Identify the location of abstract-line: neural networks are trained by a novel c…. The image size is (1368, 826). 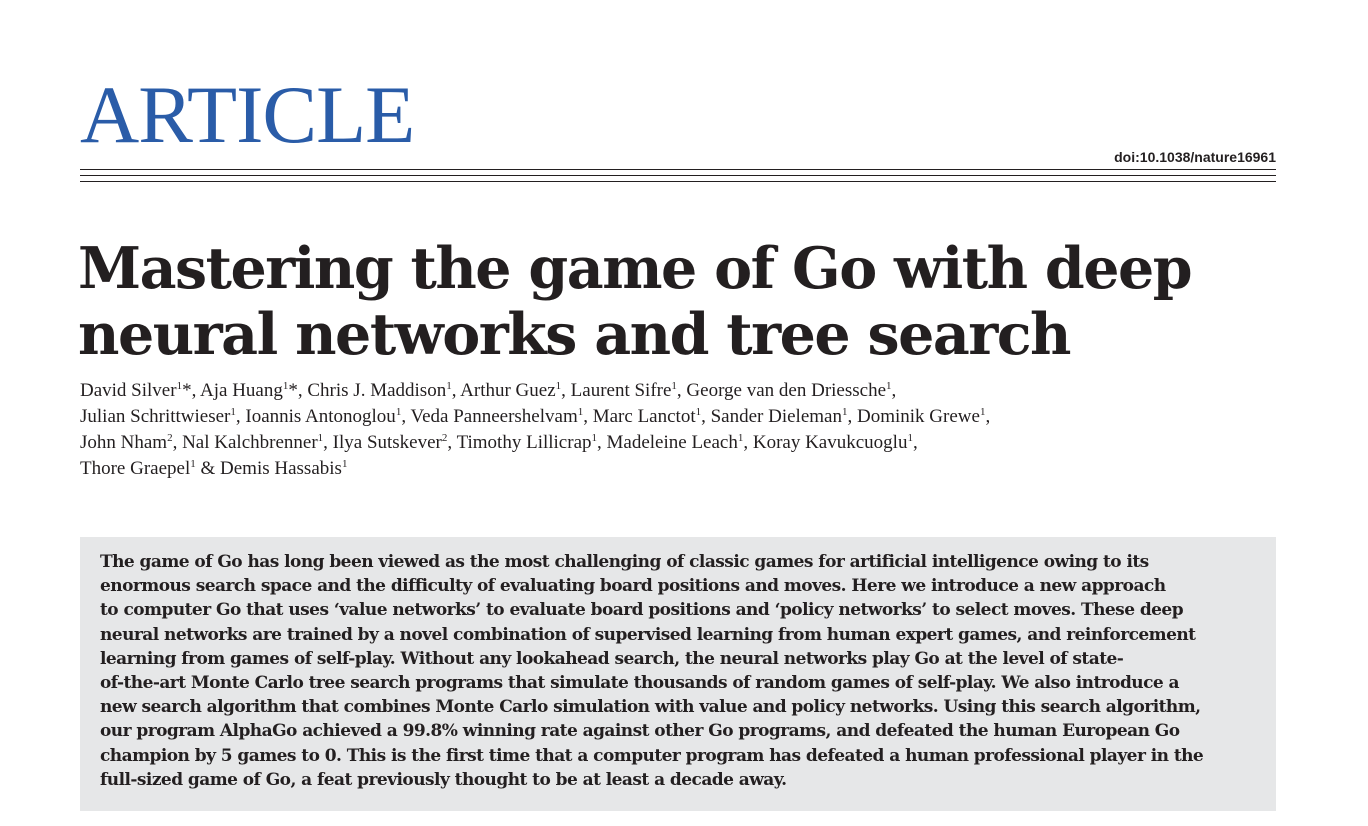
(648, 634).